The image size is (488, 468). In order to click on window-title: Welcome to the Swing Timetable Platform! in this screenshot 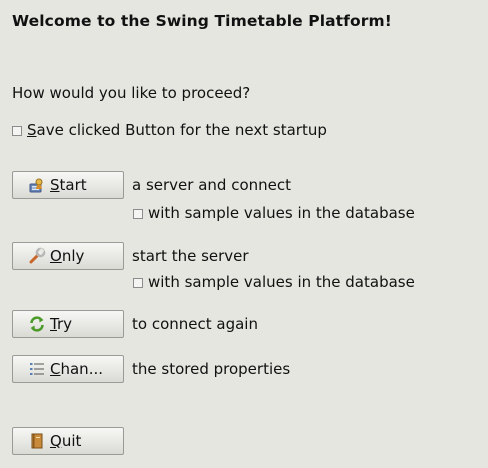, I will do `click(202, 21)`.